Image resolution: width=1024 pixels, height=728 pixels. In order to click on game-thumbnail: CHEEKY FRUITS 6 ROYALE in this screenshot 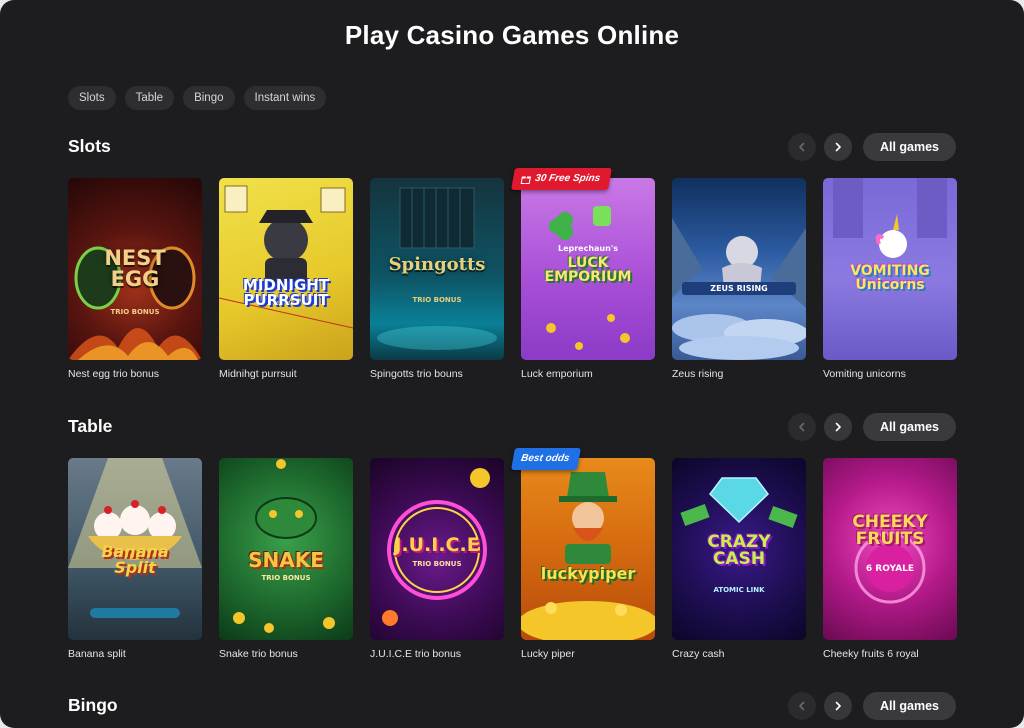, I will do `click(890, 549)`.